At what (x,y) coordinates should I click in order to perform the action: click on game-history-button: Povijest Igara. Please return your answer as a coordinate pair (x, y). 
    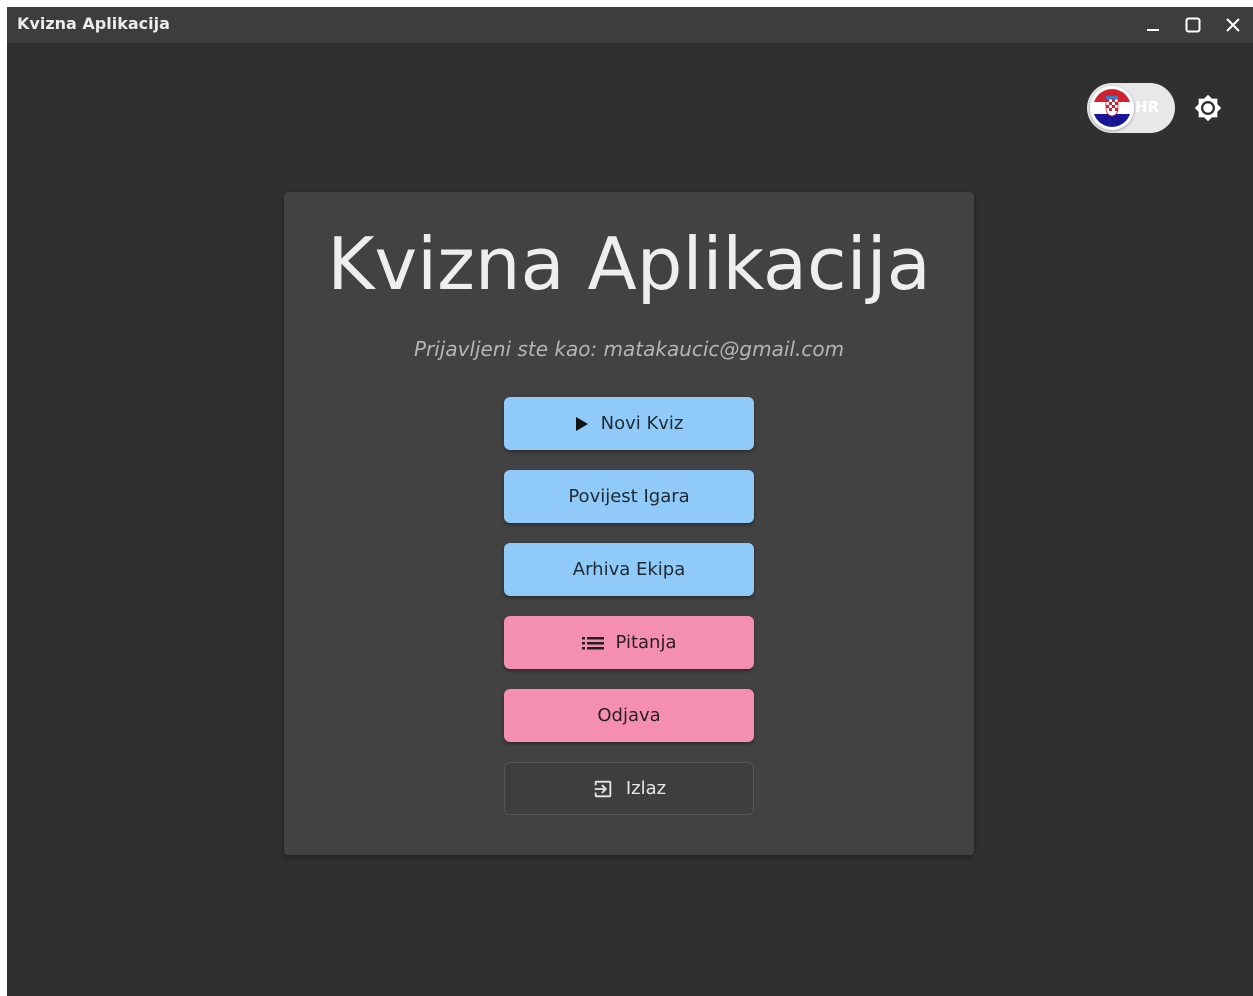
    Looking at the image, I should click on (629, 496).